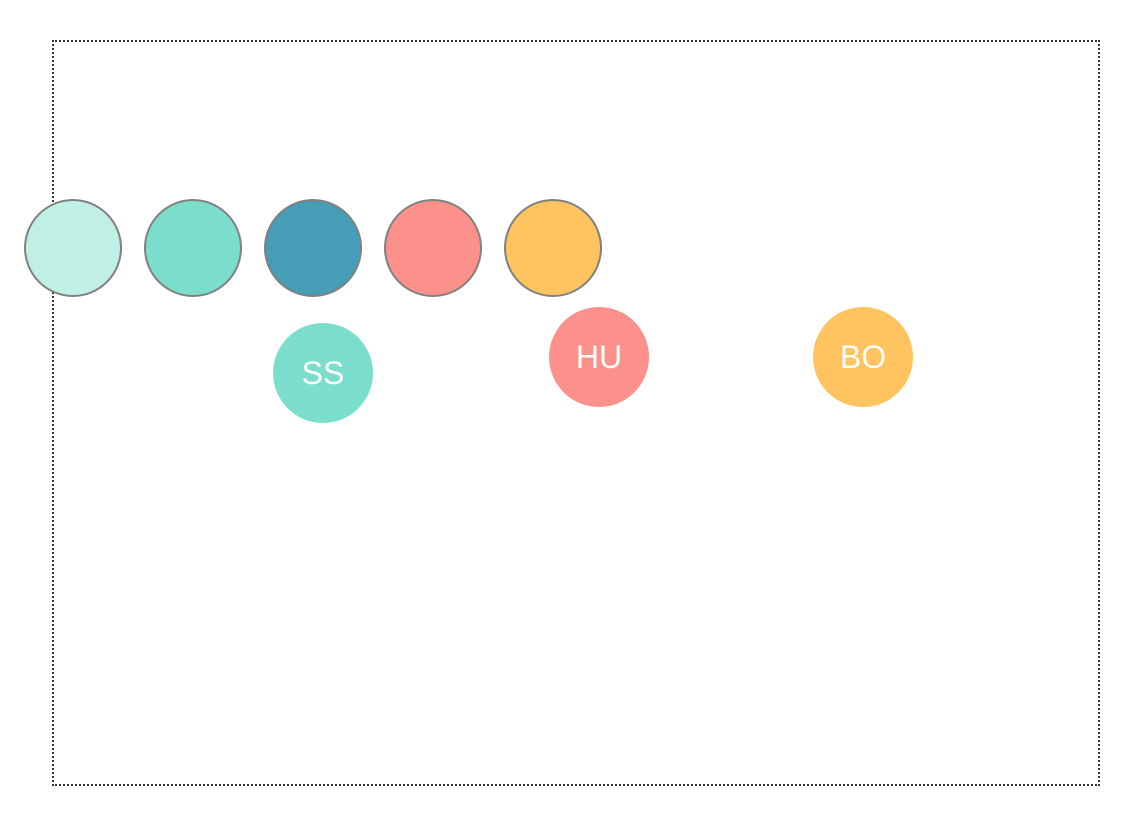  What do you see at coordinates (863, 357) in the screenshot?
I see `token-bo: BO` at bounding box center [863, 357].